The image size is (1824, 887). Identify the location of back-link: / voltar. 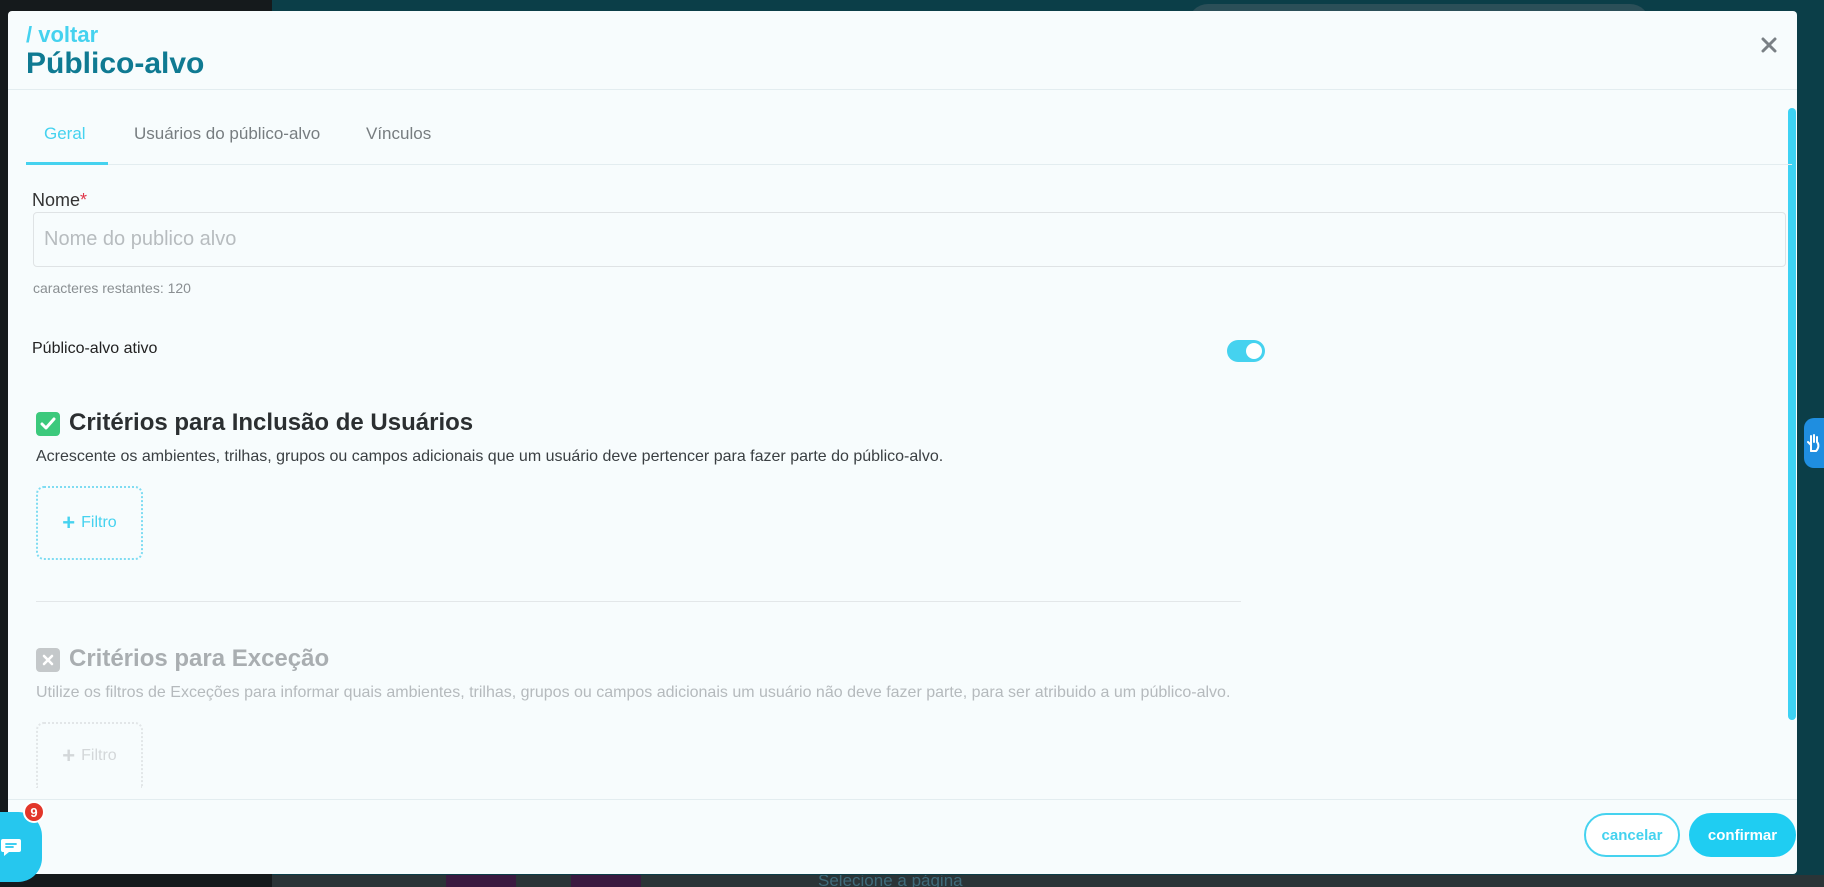
(62, 35).